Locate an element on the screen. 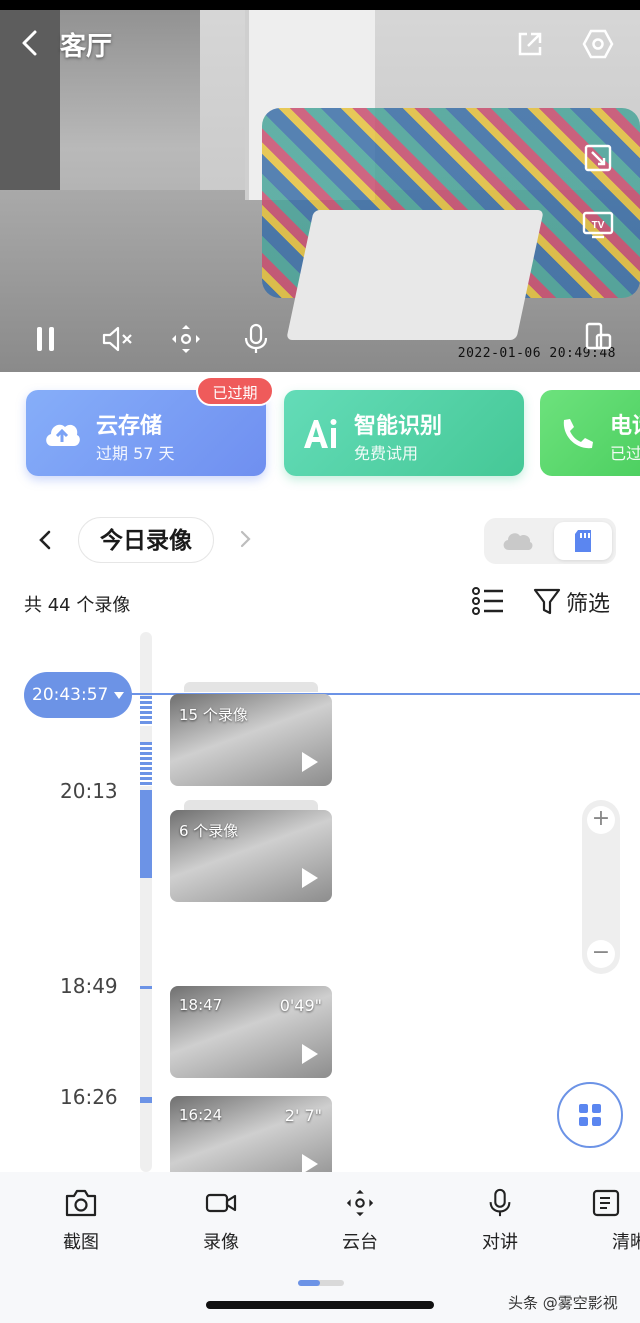 This screenshot has width=640, height=1323. date-label: 今日录像 is located at coordinates (146, 540).